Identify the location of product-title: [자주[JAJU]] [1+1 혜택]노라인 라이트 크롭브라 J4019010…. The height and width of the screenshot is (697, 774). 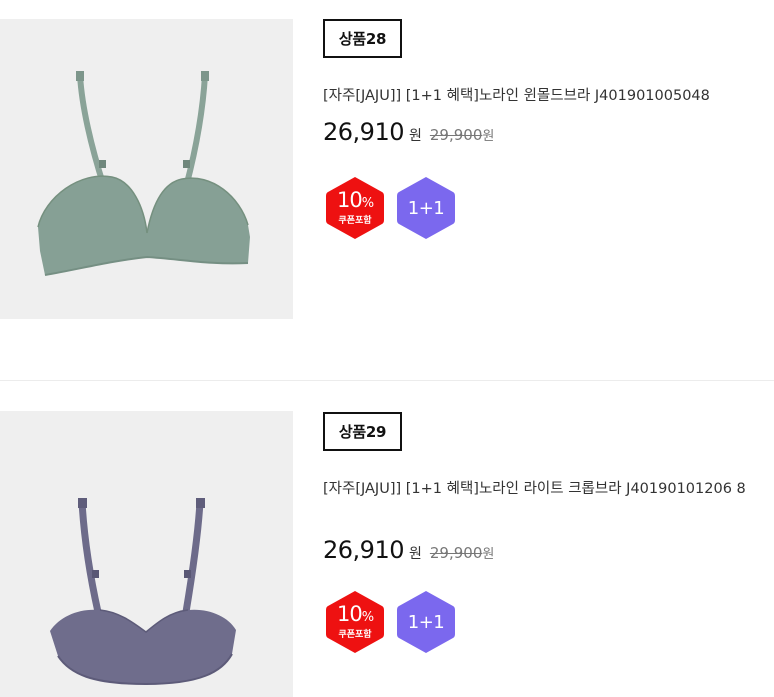
(543, 489).